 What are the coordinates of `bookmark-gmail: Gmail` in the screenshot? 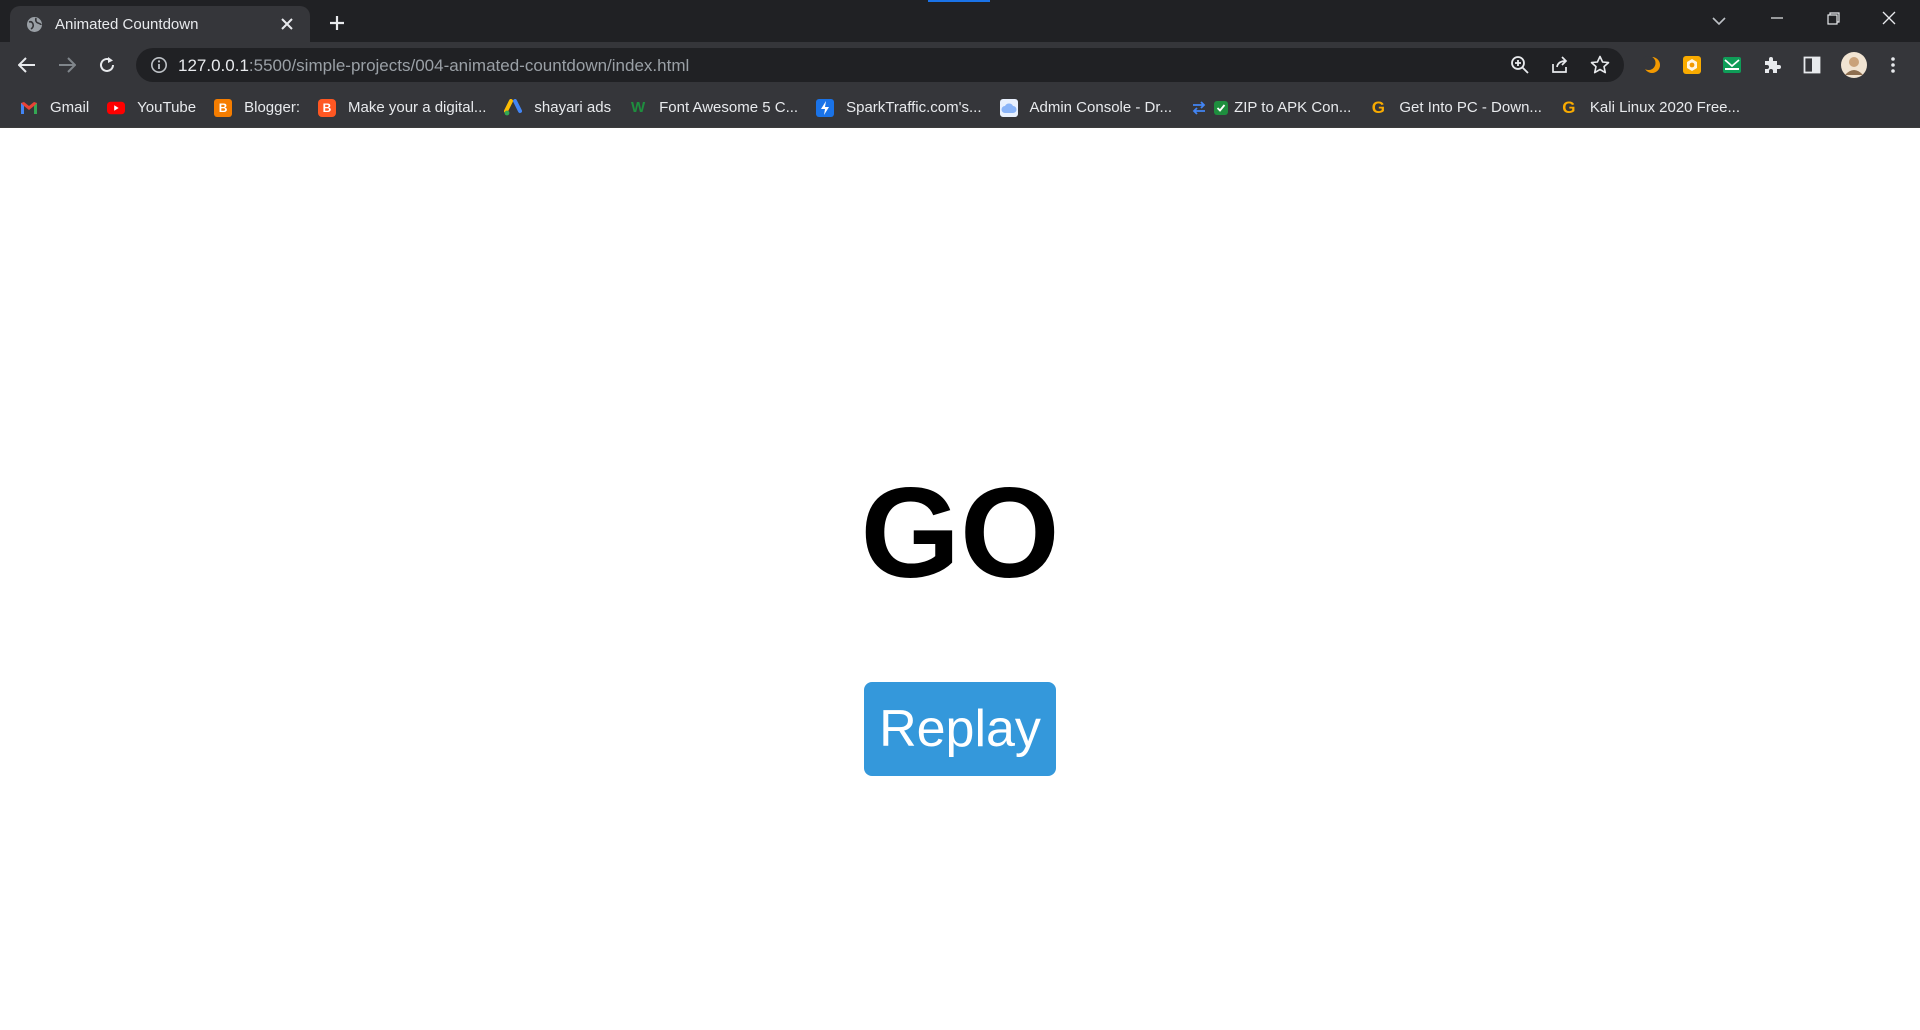 It's located at (57, 108).